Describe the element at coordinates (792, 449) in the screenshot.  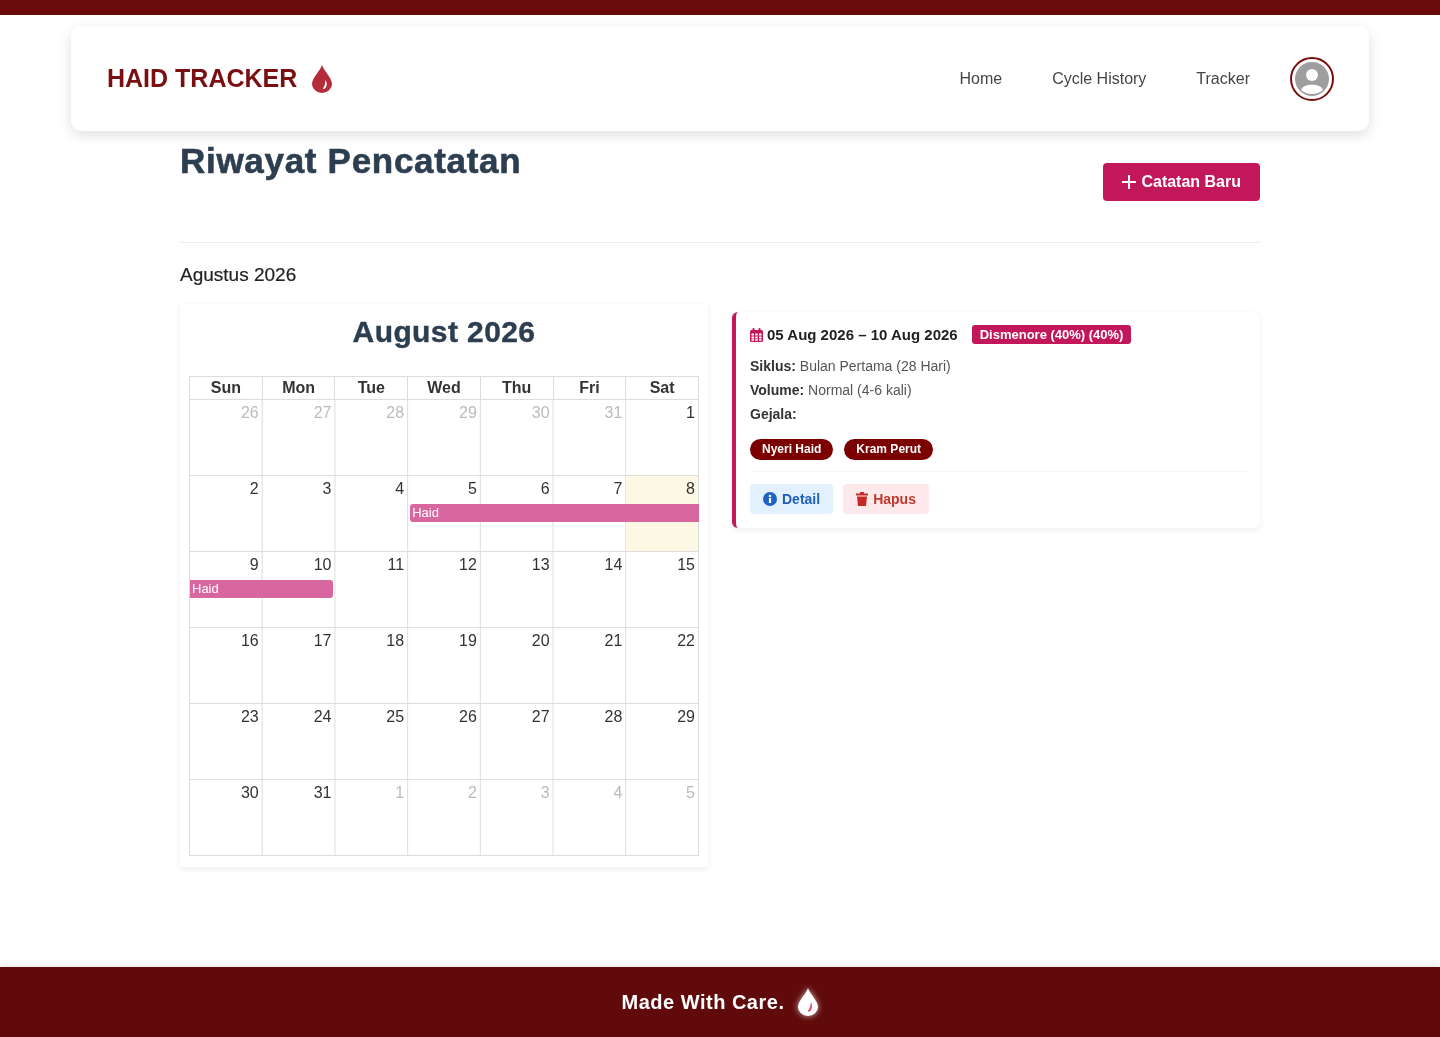
I see `symptom-tag: Nyeri Haid` at that location.